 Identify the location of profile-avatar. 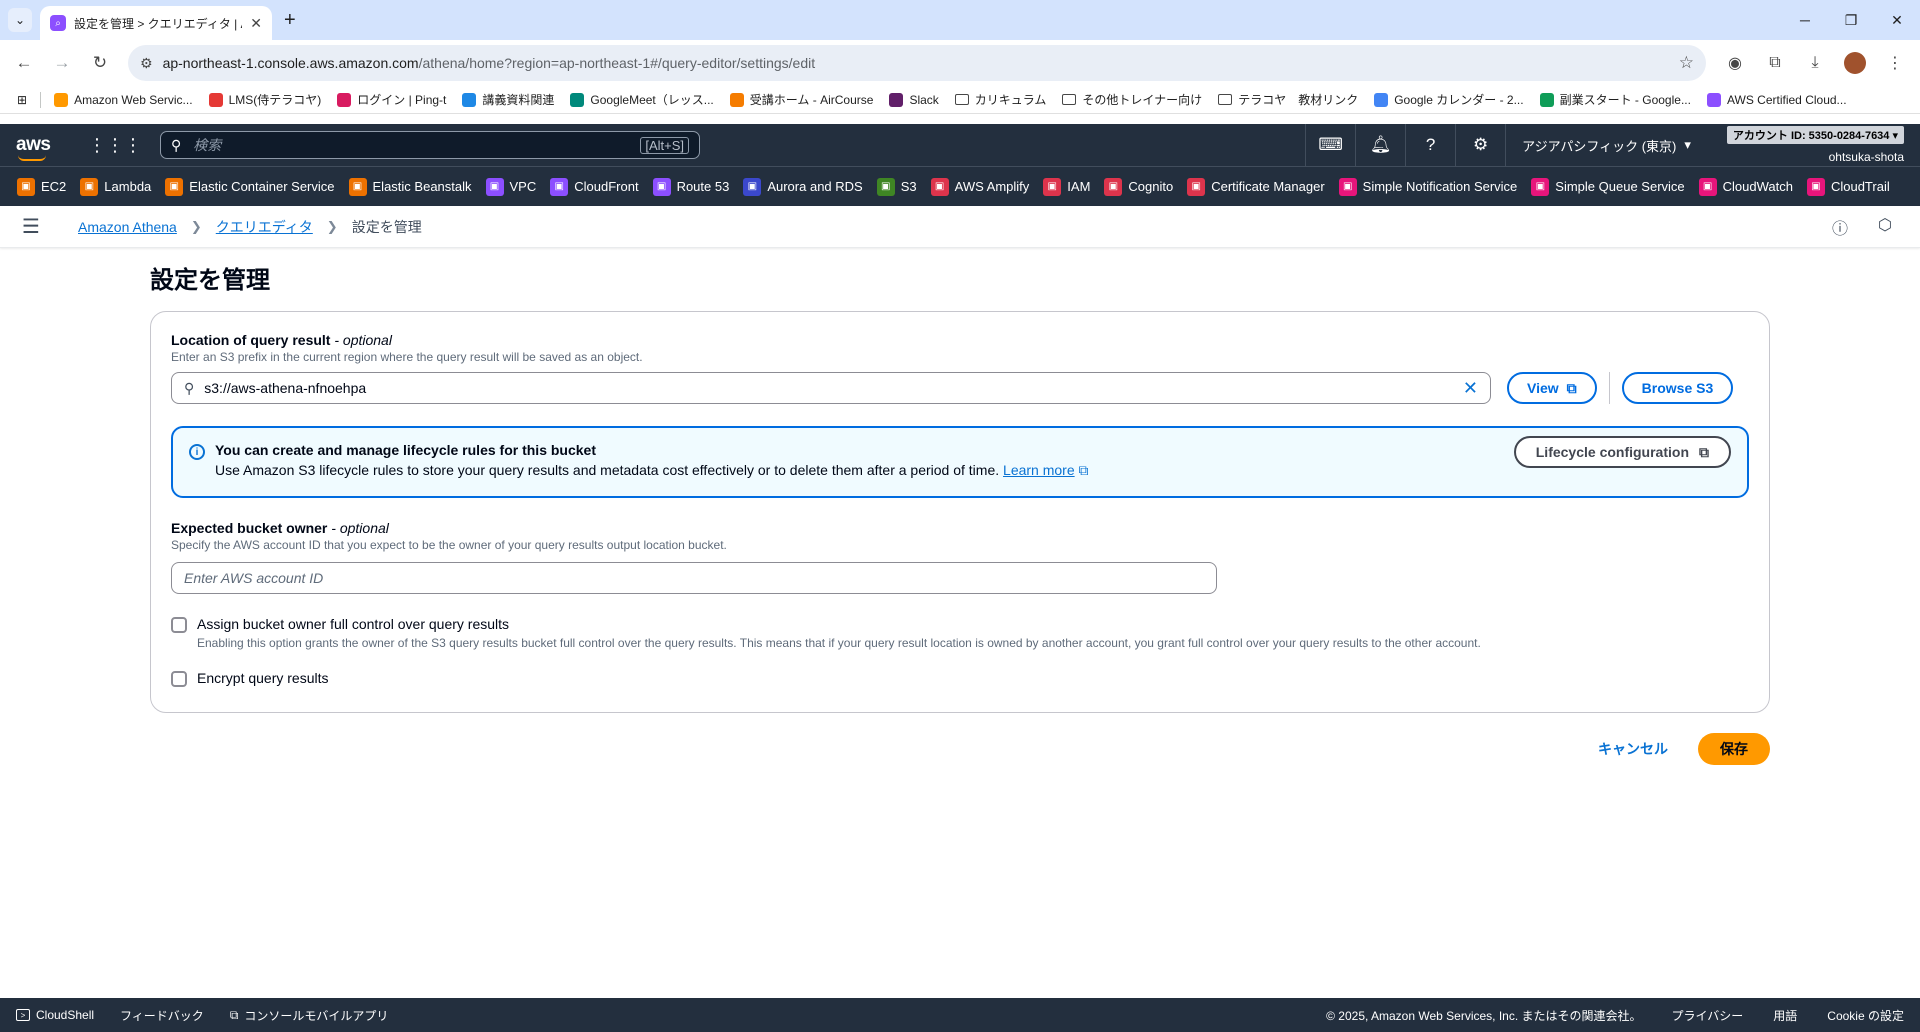
(1855, 63).